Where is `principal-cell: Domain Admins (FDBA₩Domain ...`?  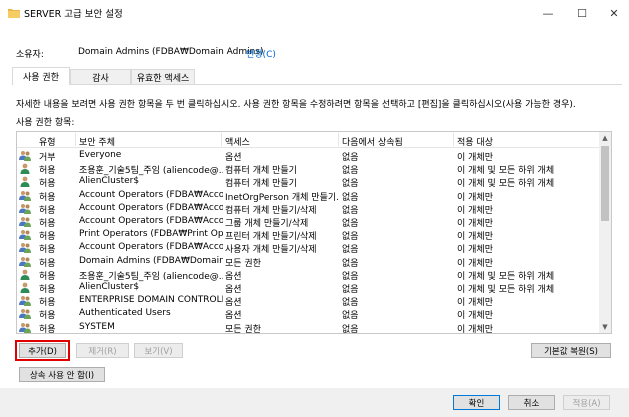 principal-cell: Domain Admins (FDBA₩Domain ... is located at coordinates (151, 260).